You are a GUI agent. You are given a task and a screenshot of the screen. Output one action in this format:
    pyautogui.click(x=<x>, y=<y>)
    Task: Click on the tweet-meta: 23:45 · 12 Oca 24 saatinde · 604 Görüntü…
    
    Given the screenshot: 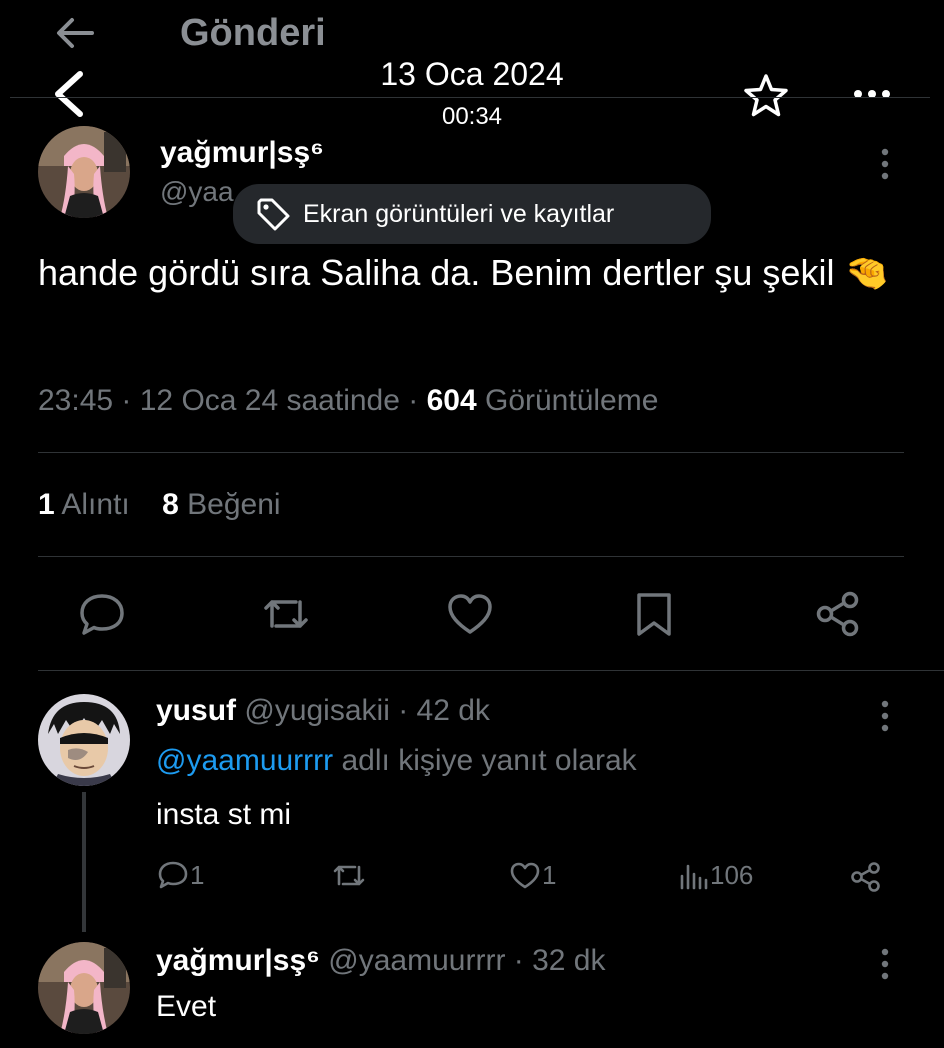 What is the action you would take?
    pyautogui.click(x=348, y=401)
    